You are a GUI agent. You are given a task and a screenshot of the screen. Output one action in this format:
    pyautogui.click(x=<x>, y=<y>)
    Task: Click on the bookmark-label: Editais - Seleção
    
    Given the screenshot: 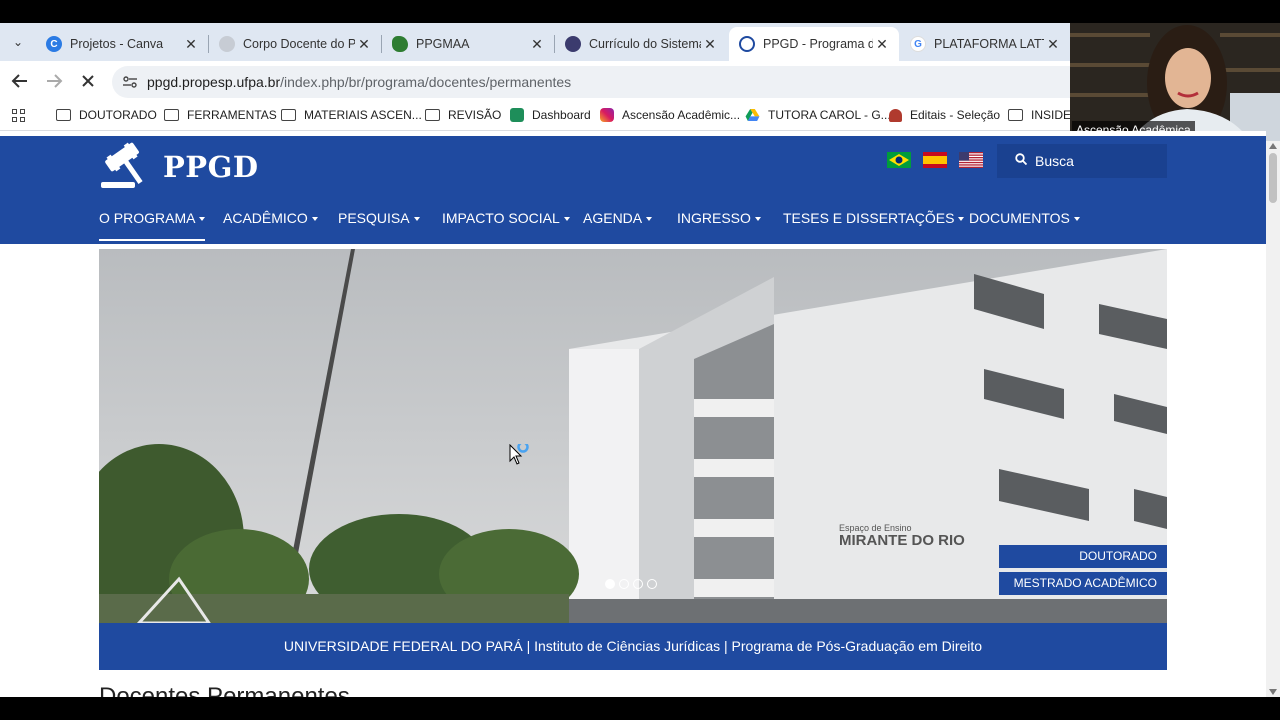 What is the action you would take?
    pyautogui.click(x=955, y=115)
    